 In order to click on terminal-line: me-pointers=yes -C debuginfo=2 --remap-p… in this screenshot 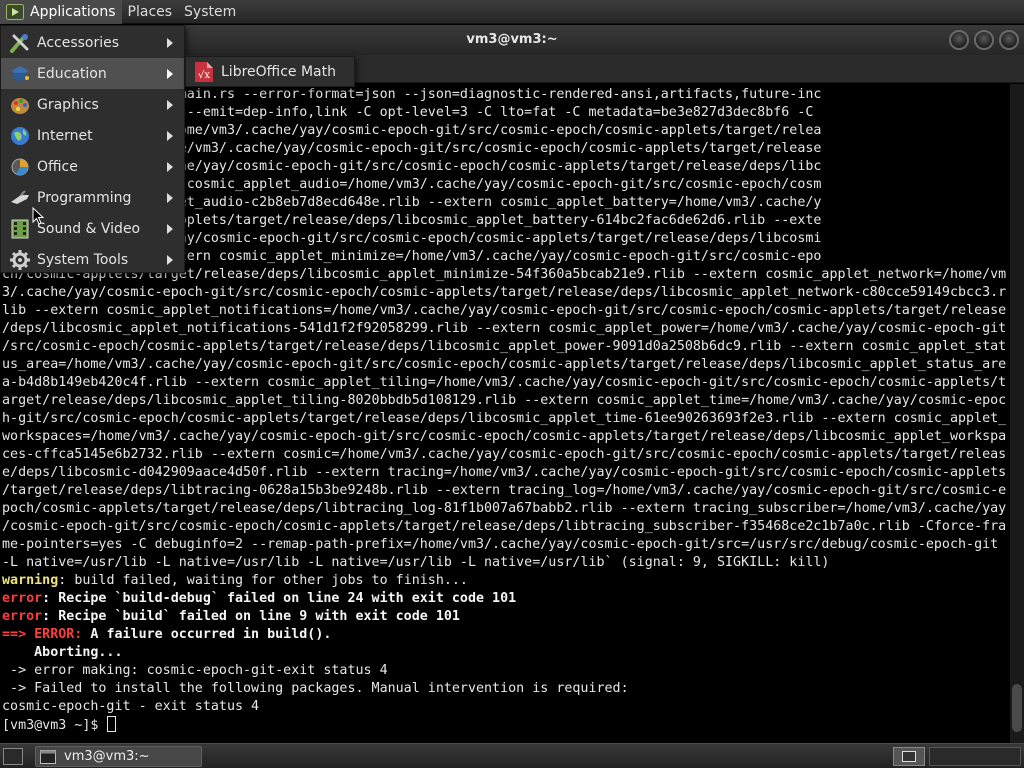, I will do `click(506, 545)`.